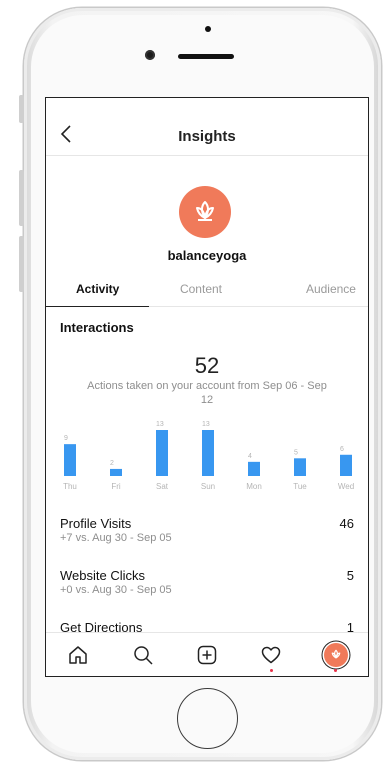 This screenshot has height=766, width=389. I want to click on metric-value: 5, so click(350, 575).